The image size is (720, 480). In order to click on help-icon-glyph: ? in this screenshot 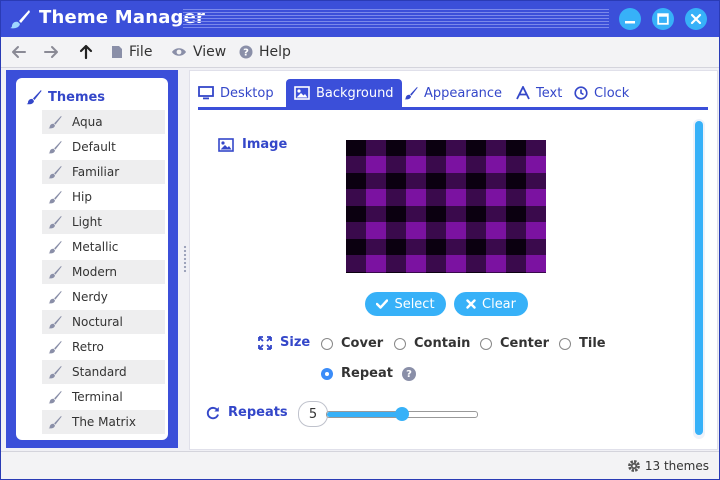, I will do `click(409, 374)`.